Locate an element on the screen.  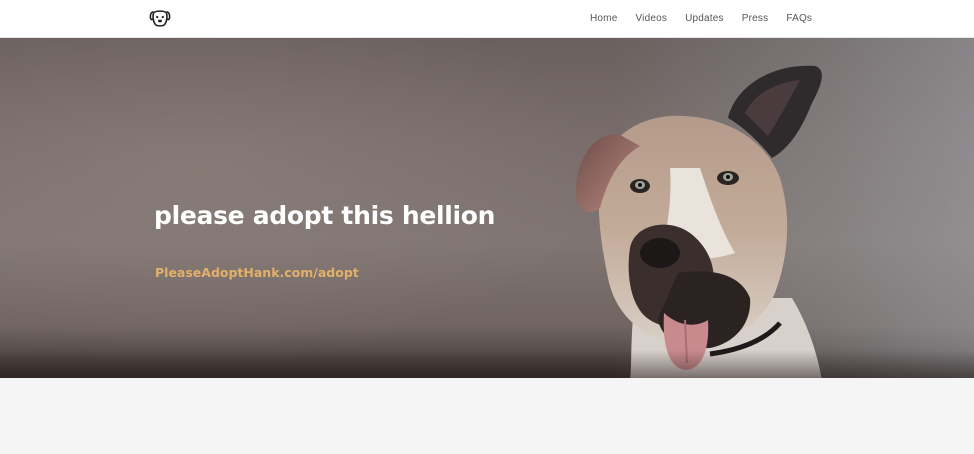
nav-press-link: Press is located at coordinates (755, 18).